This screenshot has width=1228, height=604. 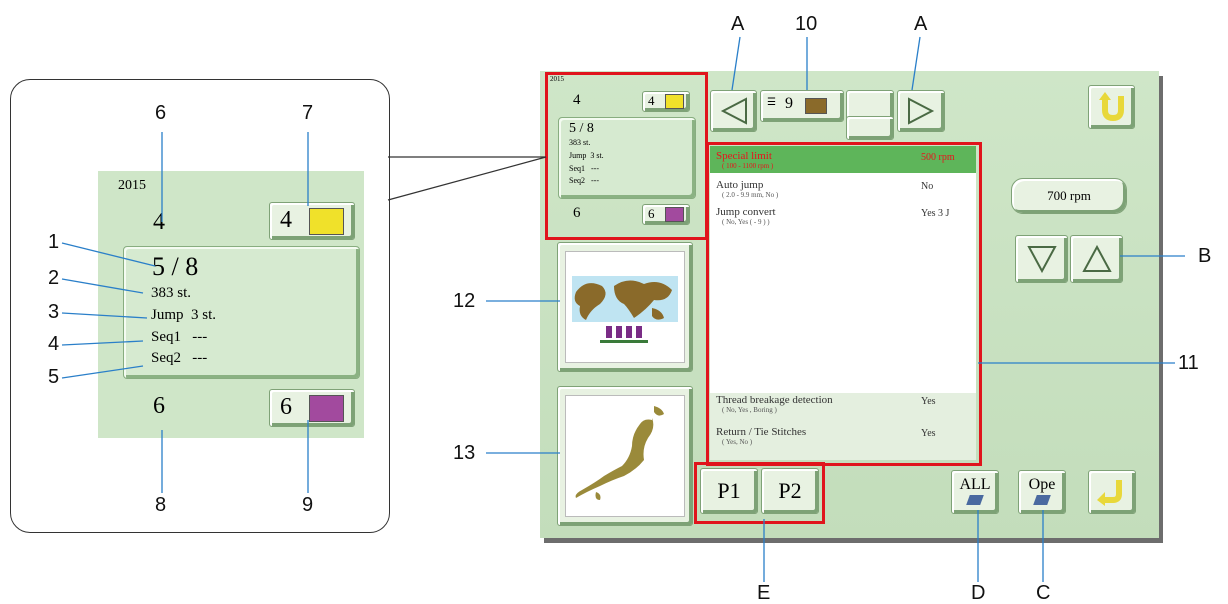 What do you see at coordinates (54, 242) in the screenshot?
I see `callout-1: 1` at bounding box center [54, 242].